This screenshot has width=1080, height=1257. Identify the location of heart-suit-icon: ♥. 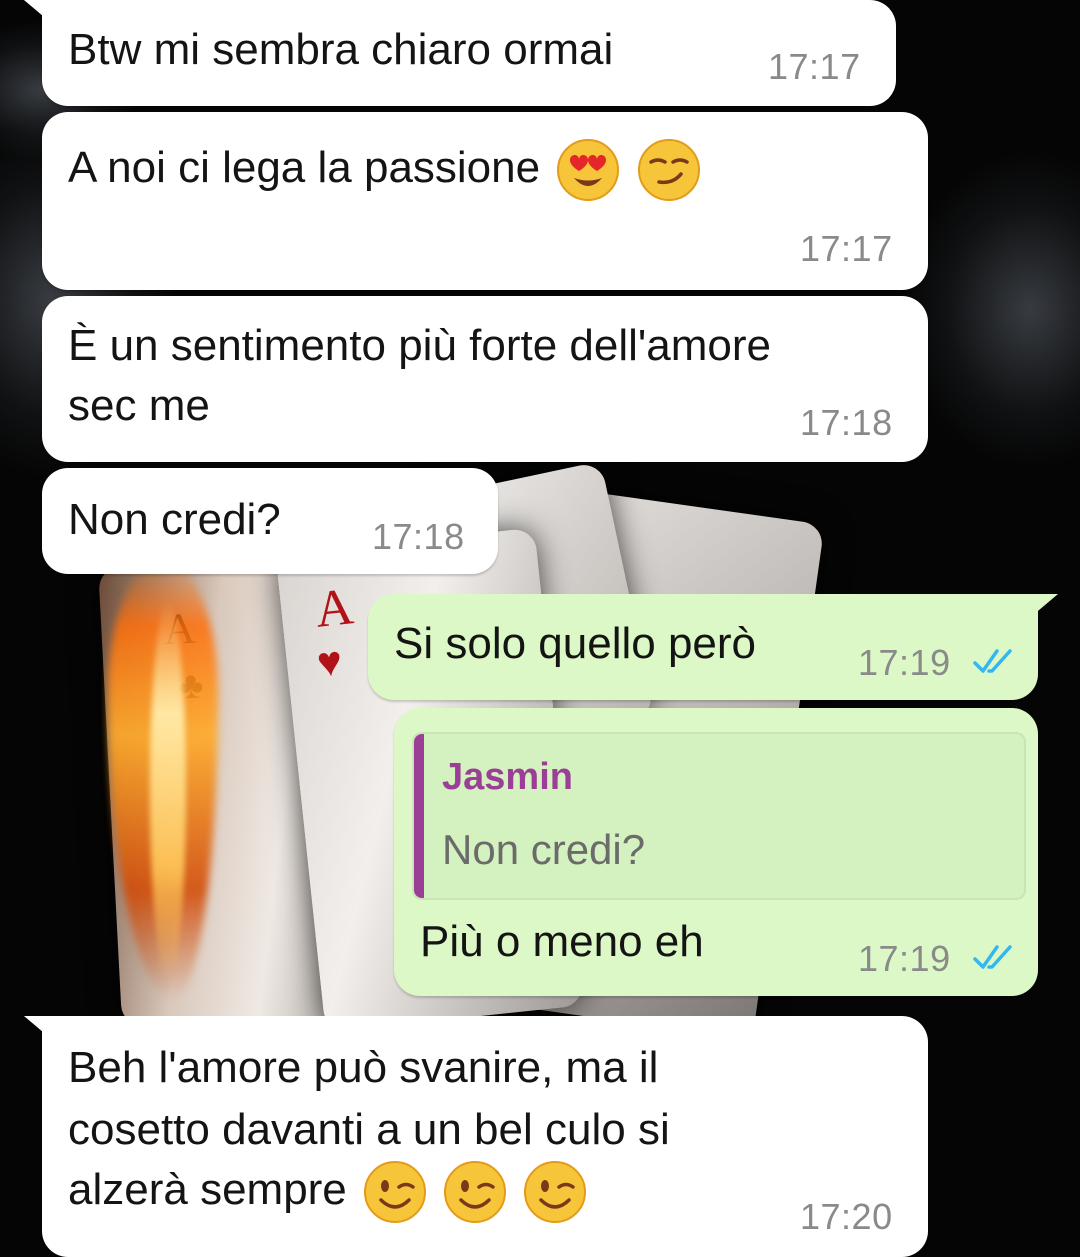
(329, 663).